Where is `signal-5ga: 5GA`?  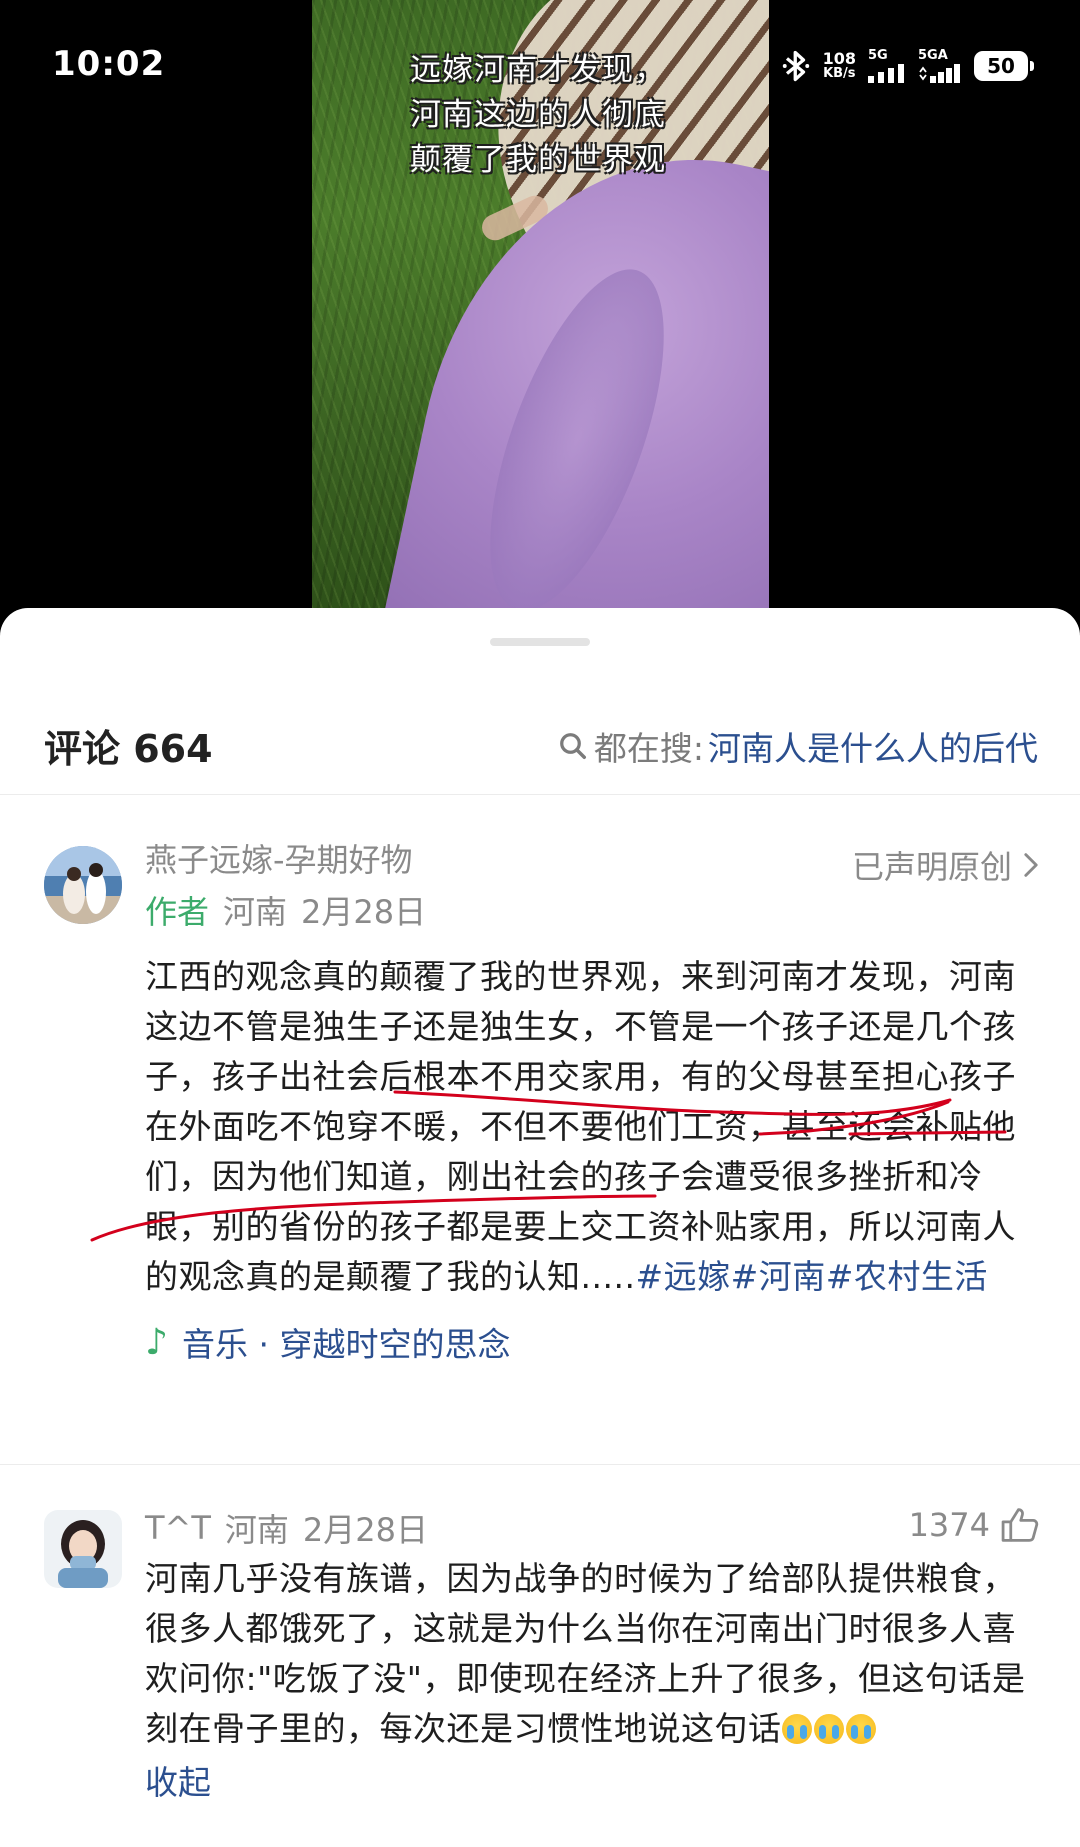 signal-5ga: 5GA is located at coordinates (940, 66).